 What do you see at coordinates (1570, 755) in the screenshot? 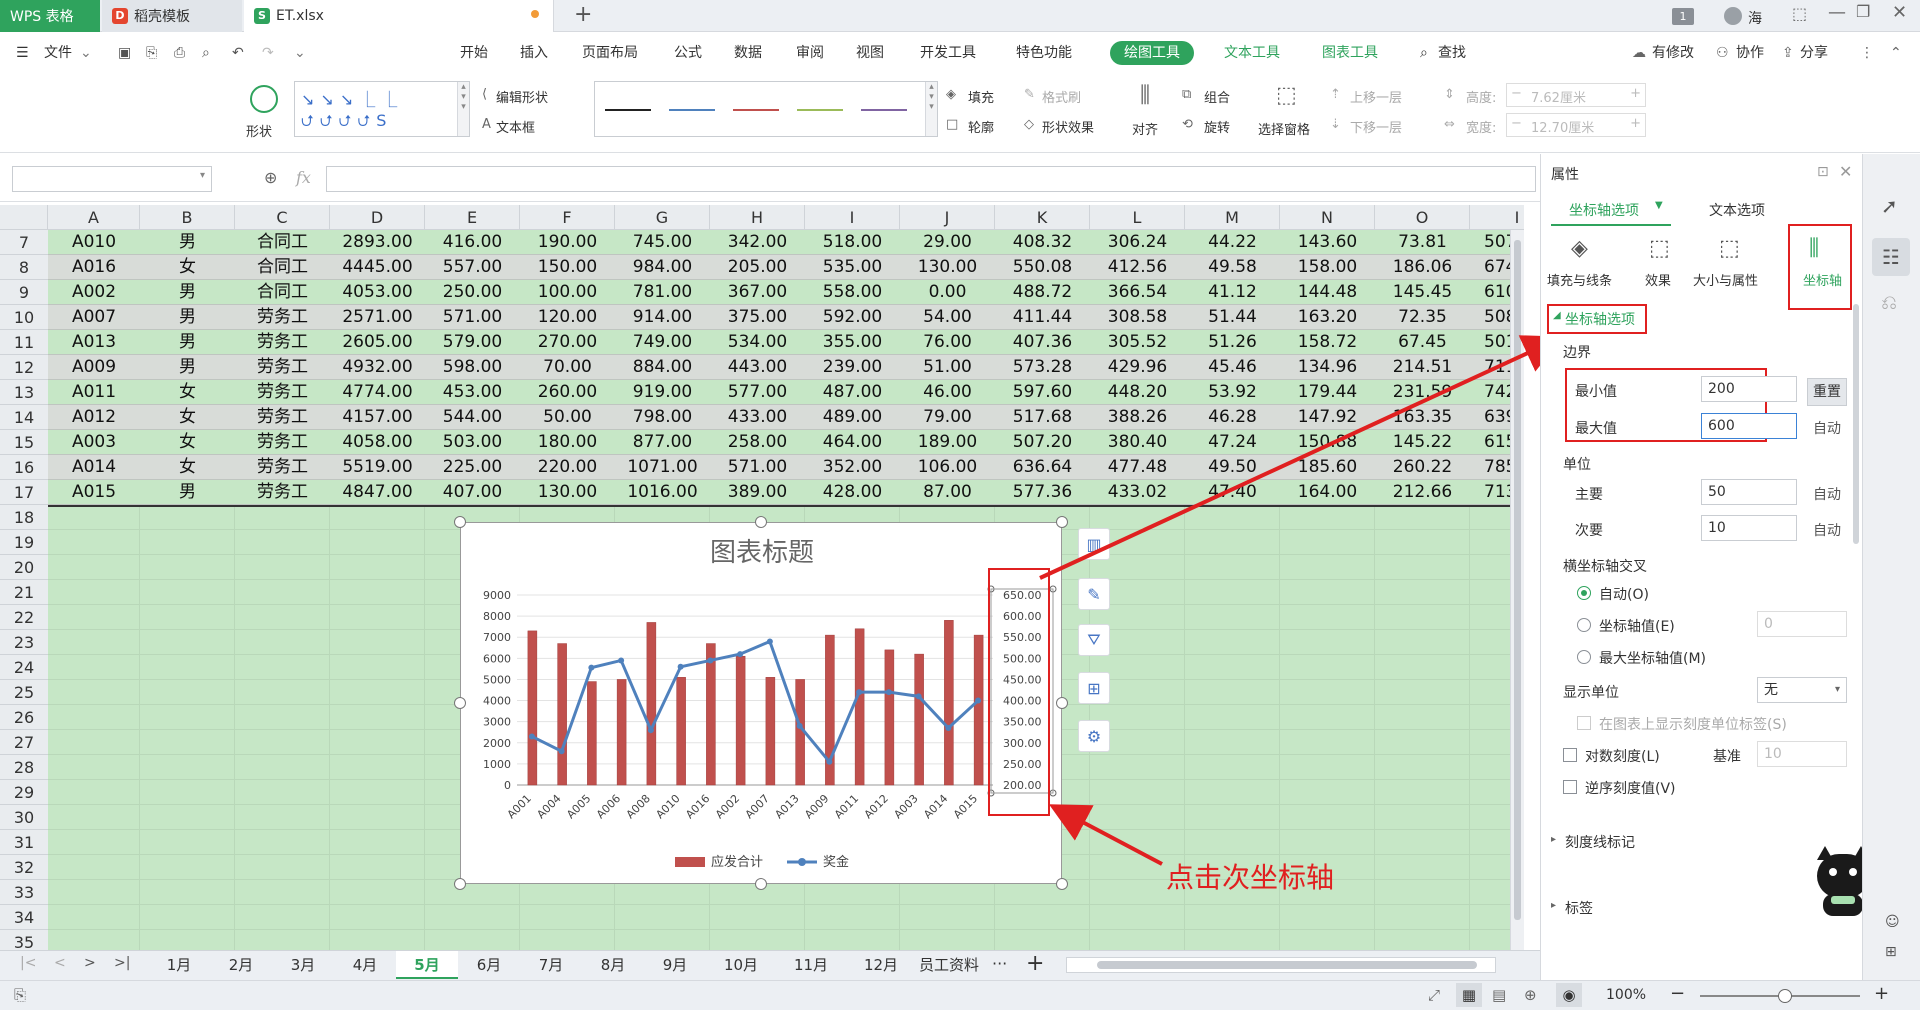
I see `log-scale-checkbox` at bounding box center [1570, 755].